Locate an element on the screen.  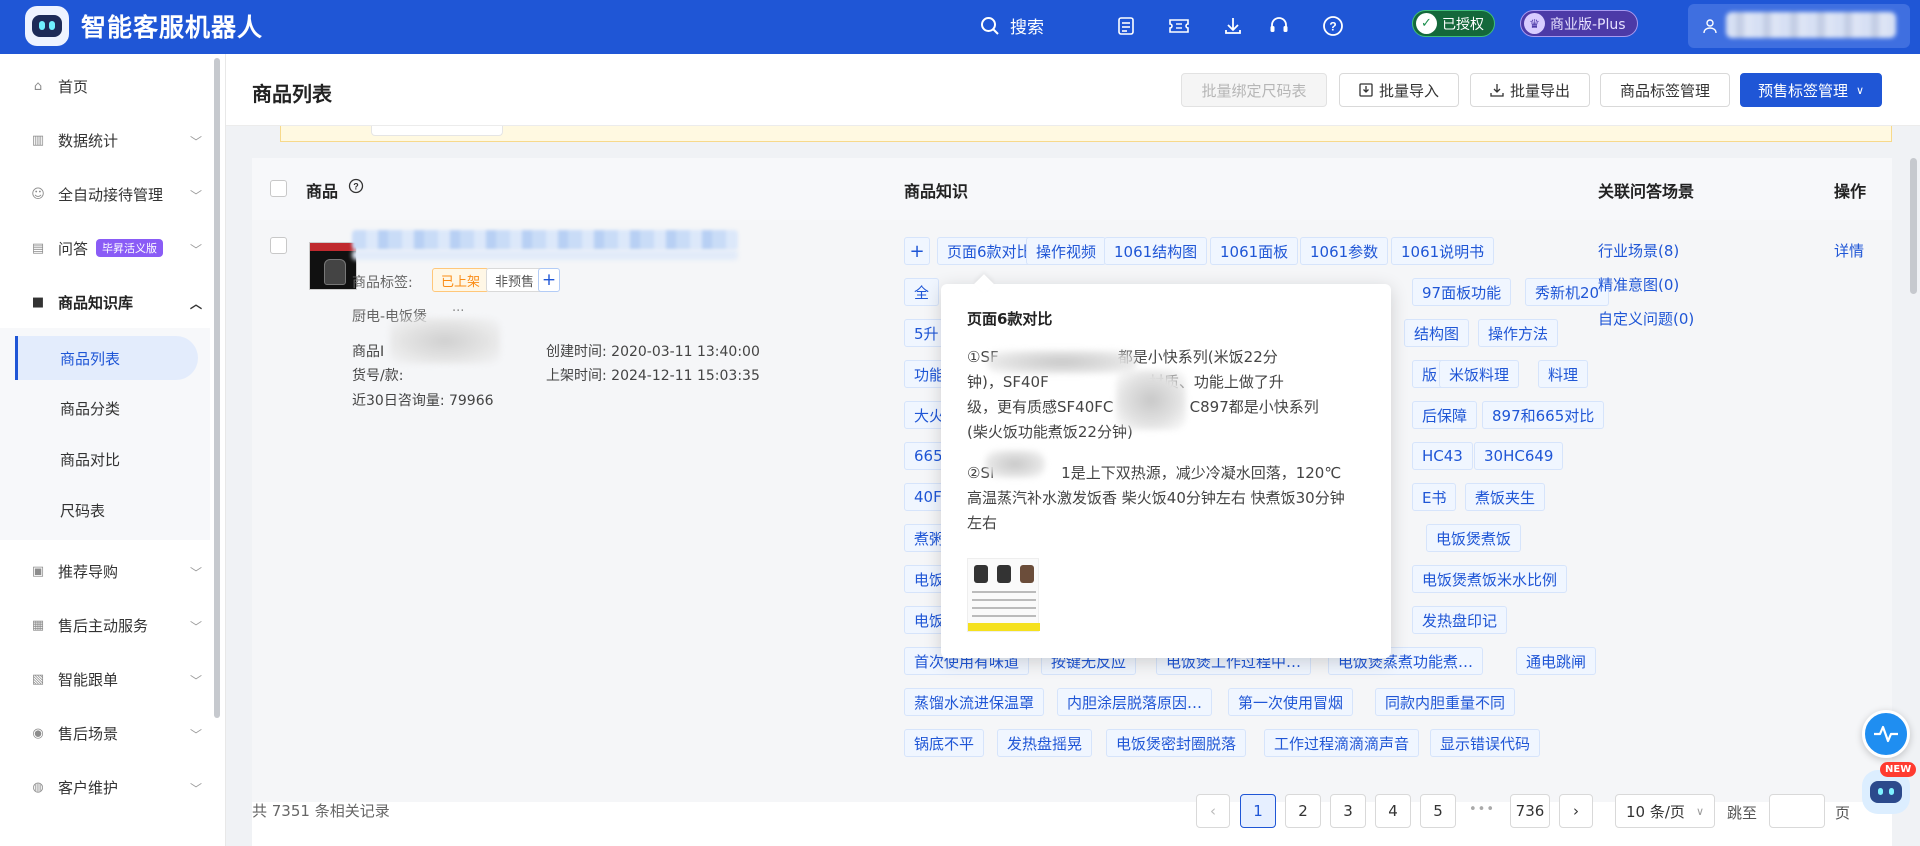
sidebar-item-home: ⌂ 首页 is located at coordinates (105, 86).